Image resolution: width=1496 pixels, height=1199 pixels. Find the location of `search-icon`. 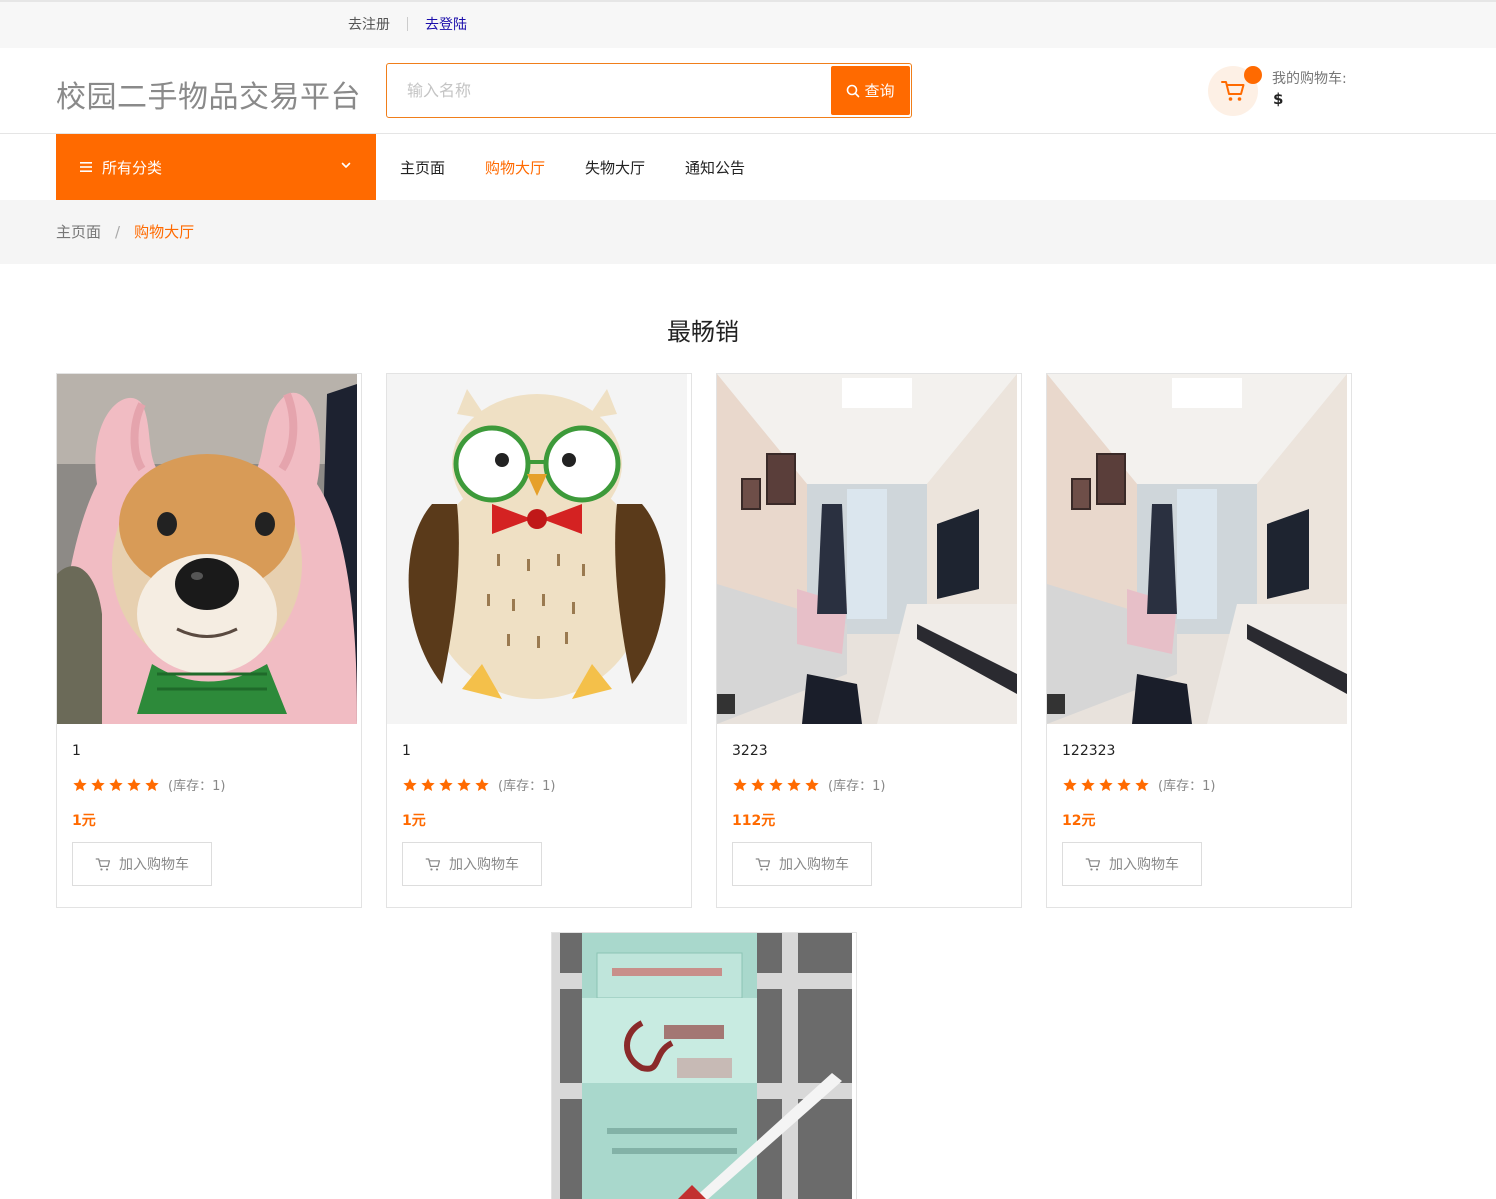

search-icon is located at coordinates (853, 90).